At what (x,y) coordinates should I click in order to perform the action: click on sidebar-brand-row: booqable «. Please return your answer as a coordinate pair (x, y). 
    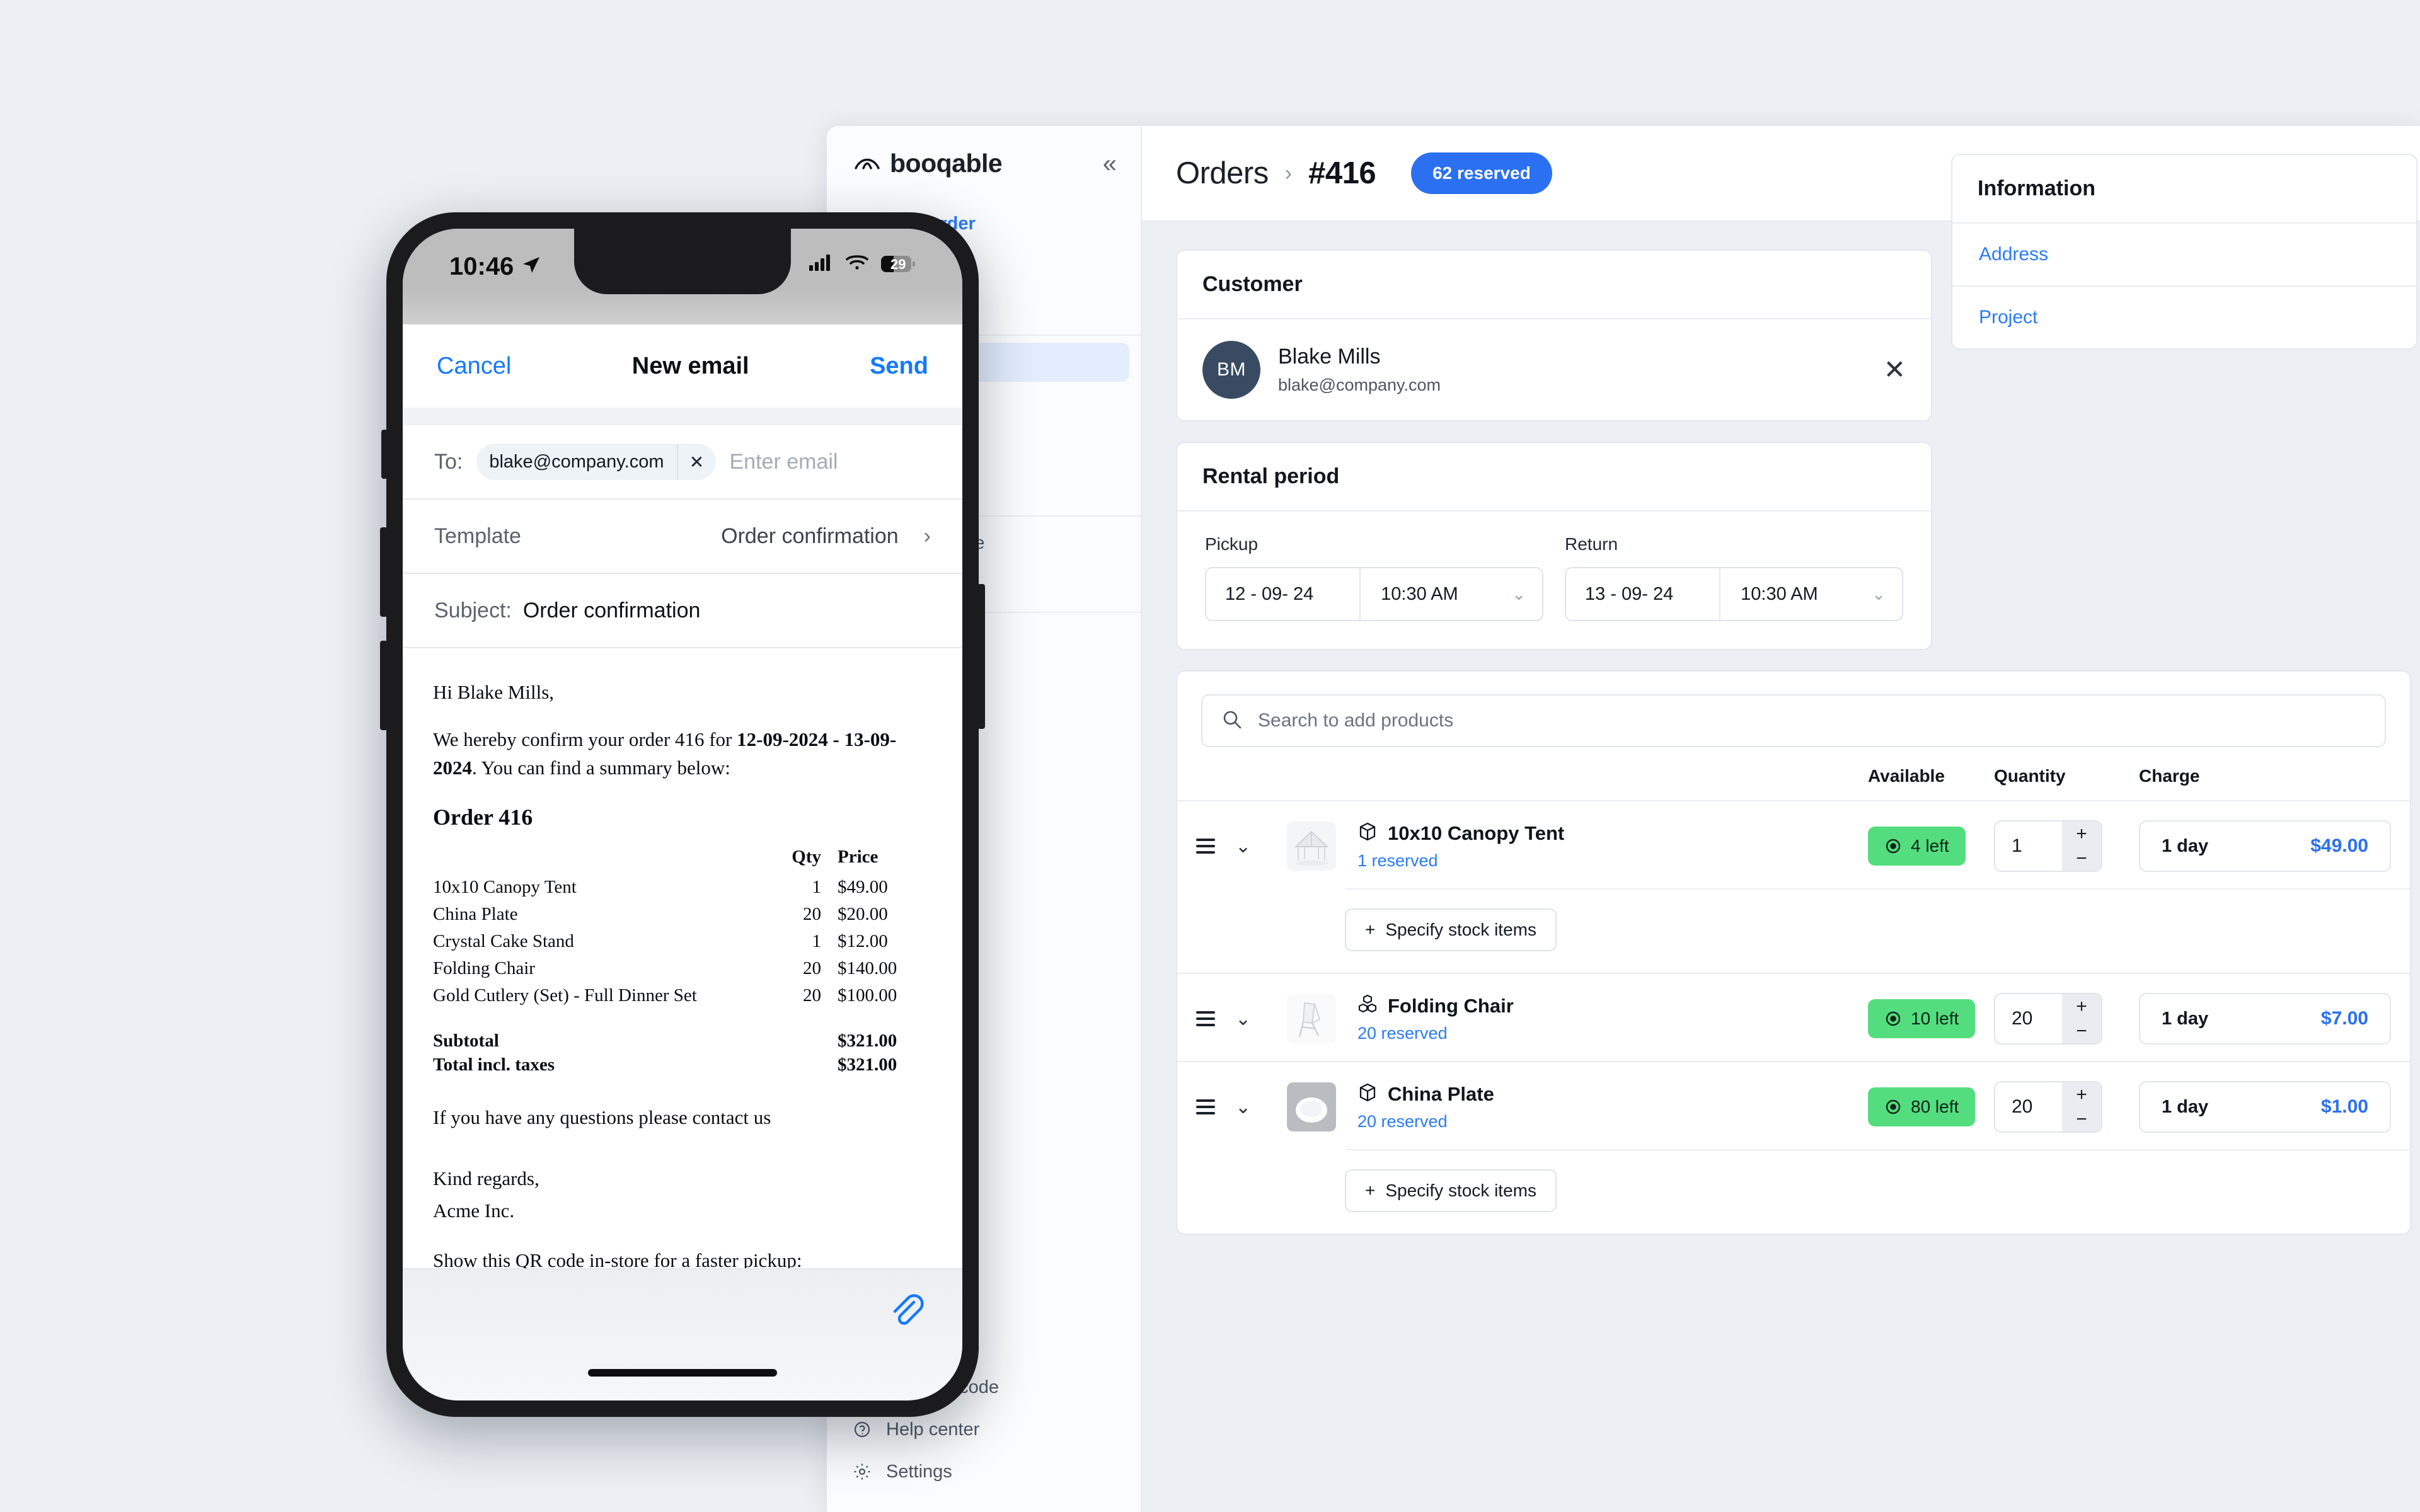
    Looking at the image, I should click on (984, 161).